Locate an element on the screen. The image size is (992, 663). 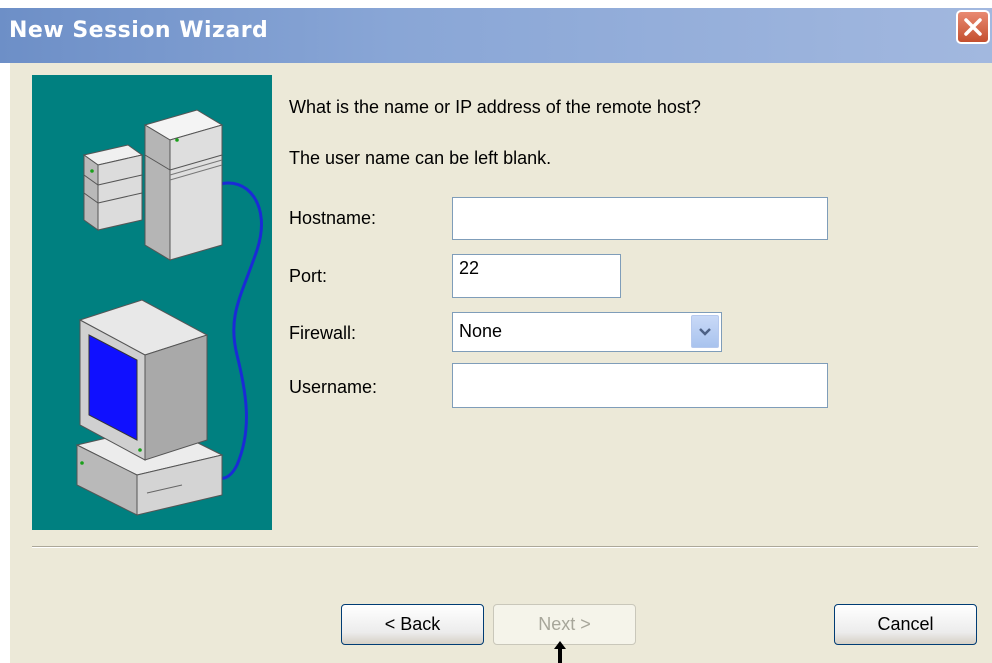
hostname-label: Hostname: is located at coordinates (333, 218).